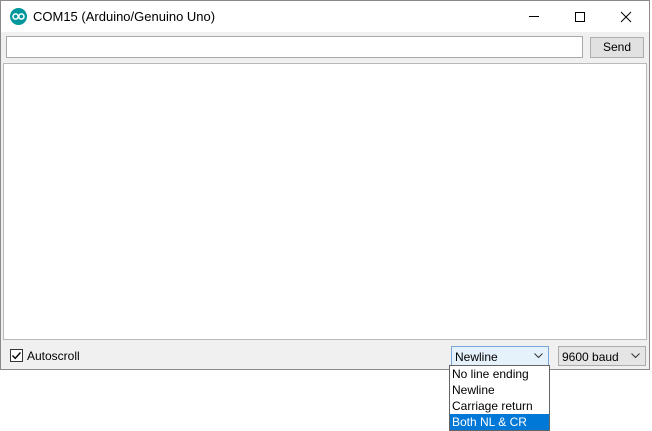 The height and width of the screenshot is (431, 652). What do you see at coordinates (124, 16) in the screenshot?
I see `window-title: COM15 (Arduino/Genuino Uno)` at bounding box center [124, 16].